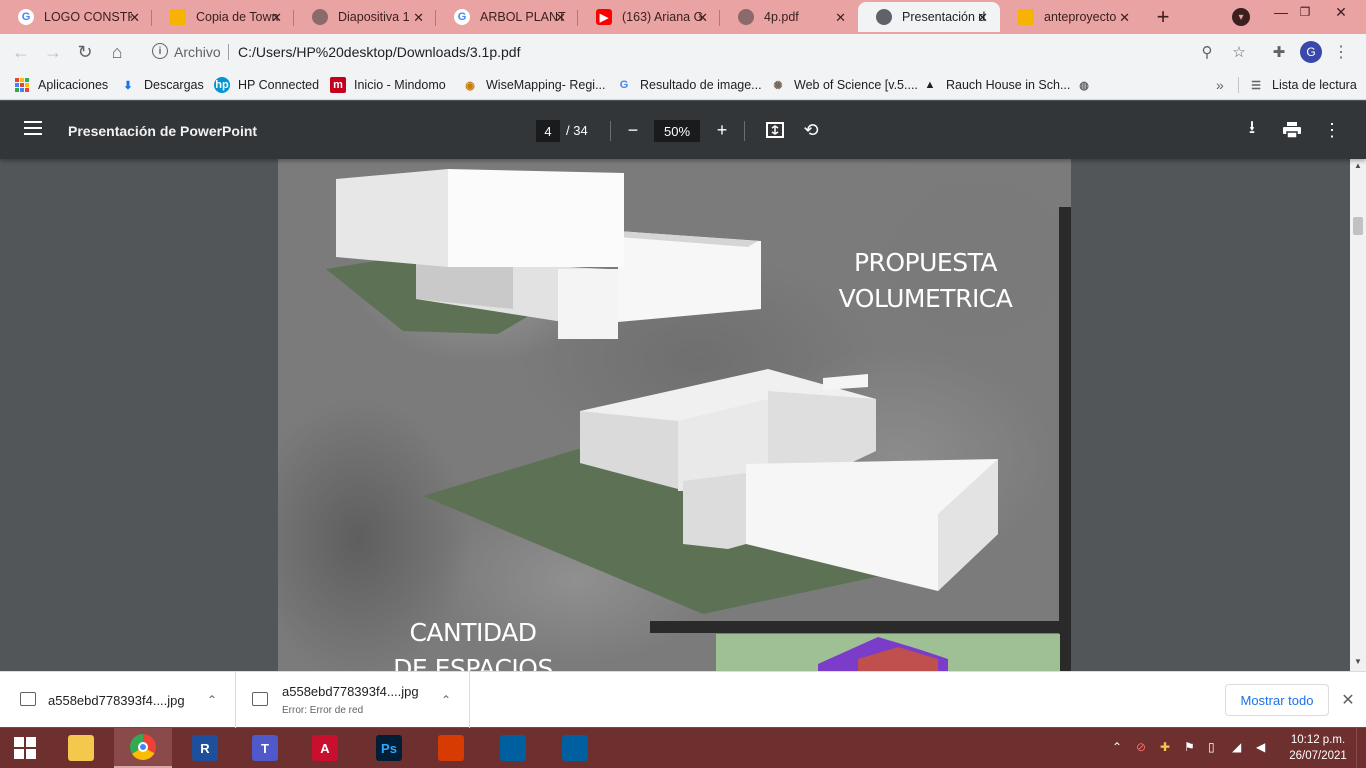 The image size is (1366, 768). Describe the element at coordinates (325, 748) in the screenshot. I see `taskbar-autocad: A` at that location.